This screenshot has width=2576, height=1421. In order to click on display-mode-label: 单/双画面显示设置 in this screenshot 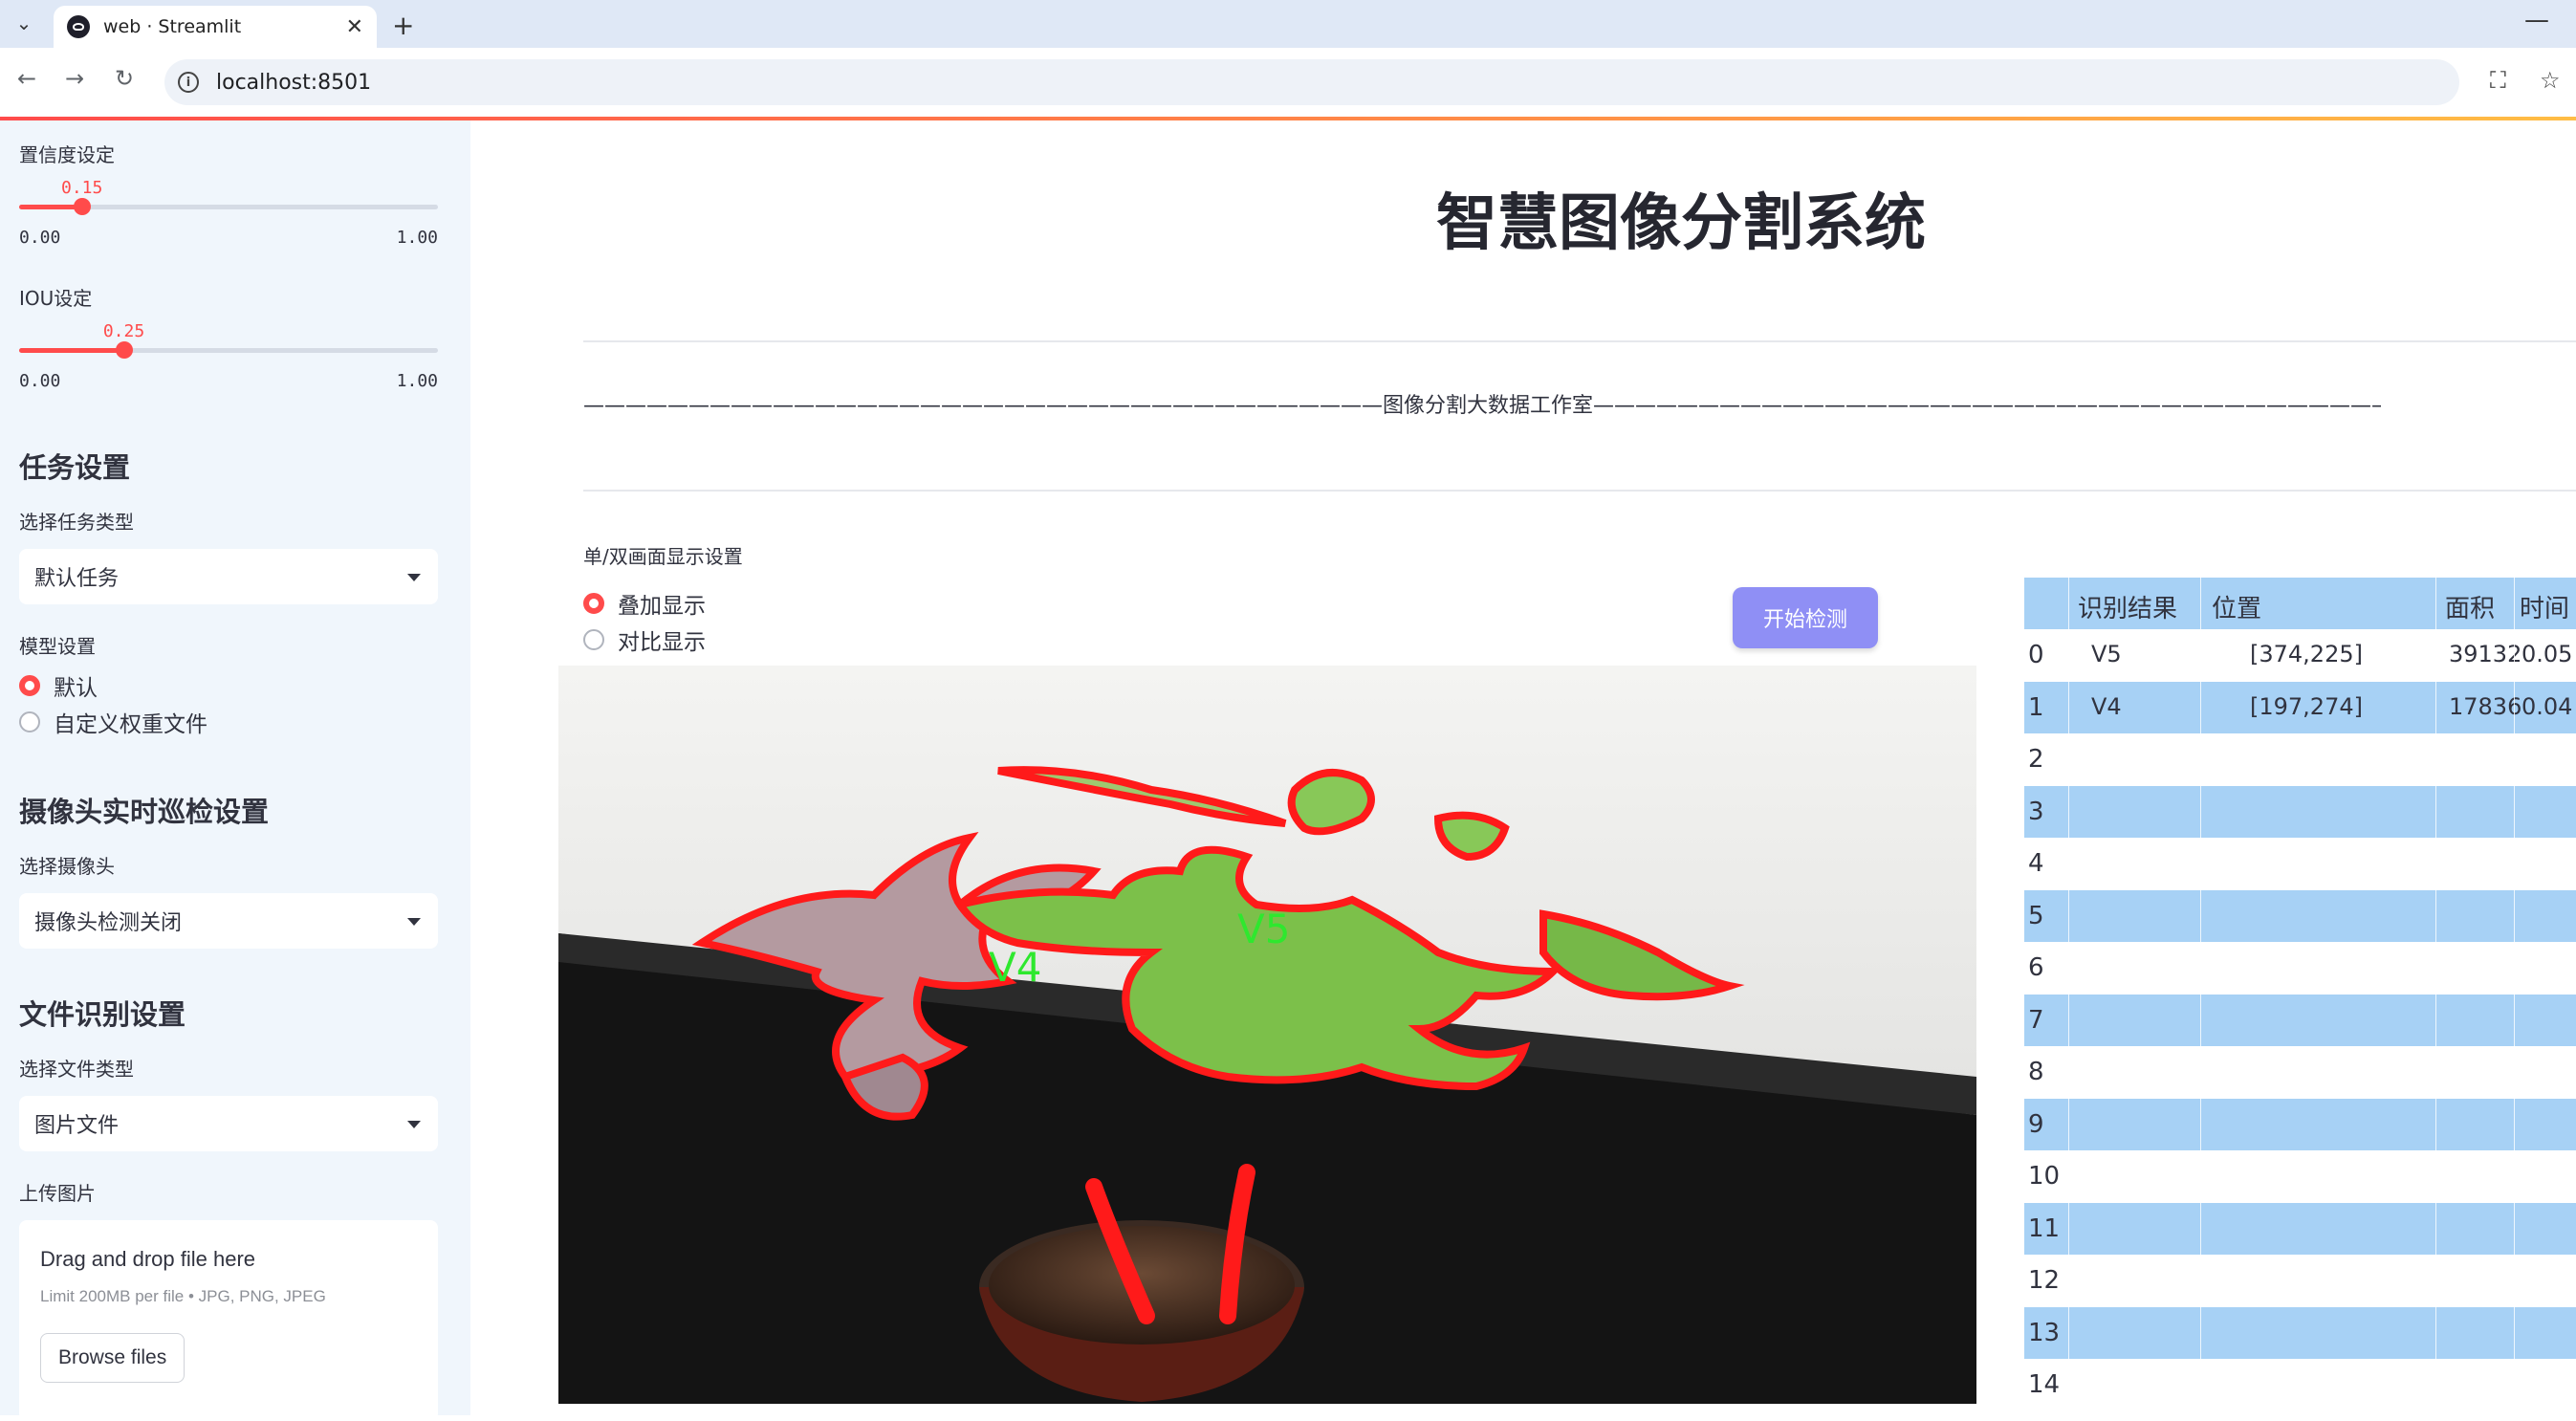, I will do `click(663, 556)`.